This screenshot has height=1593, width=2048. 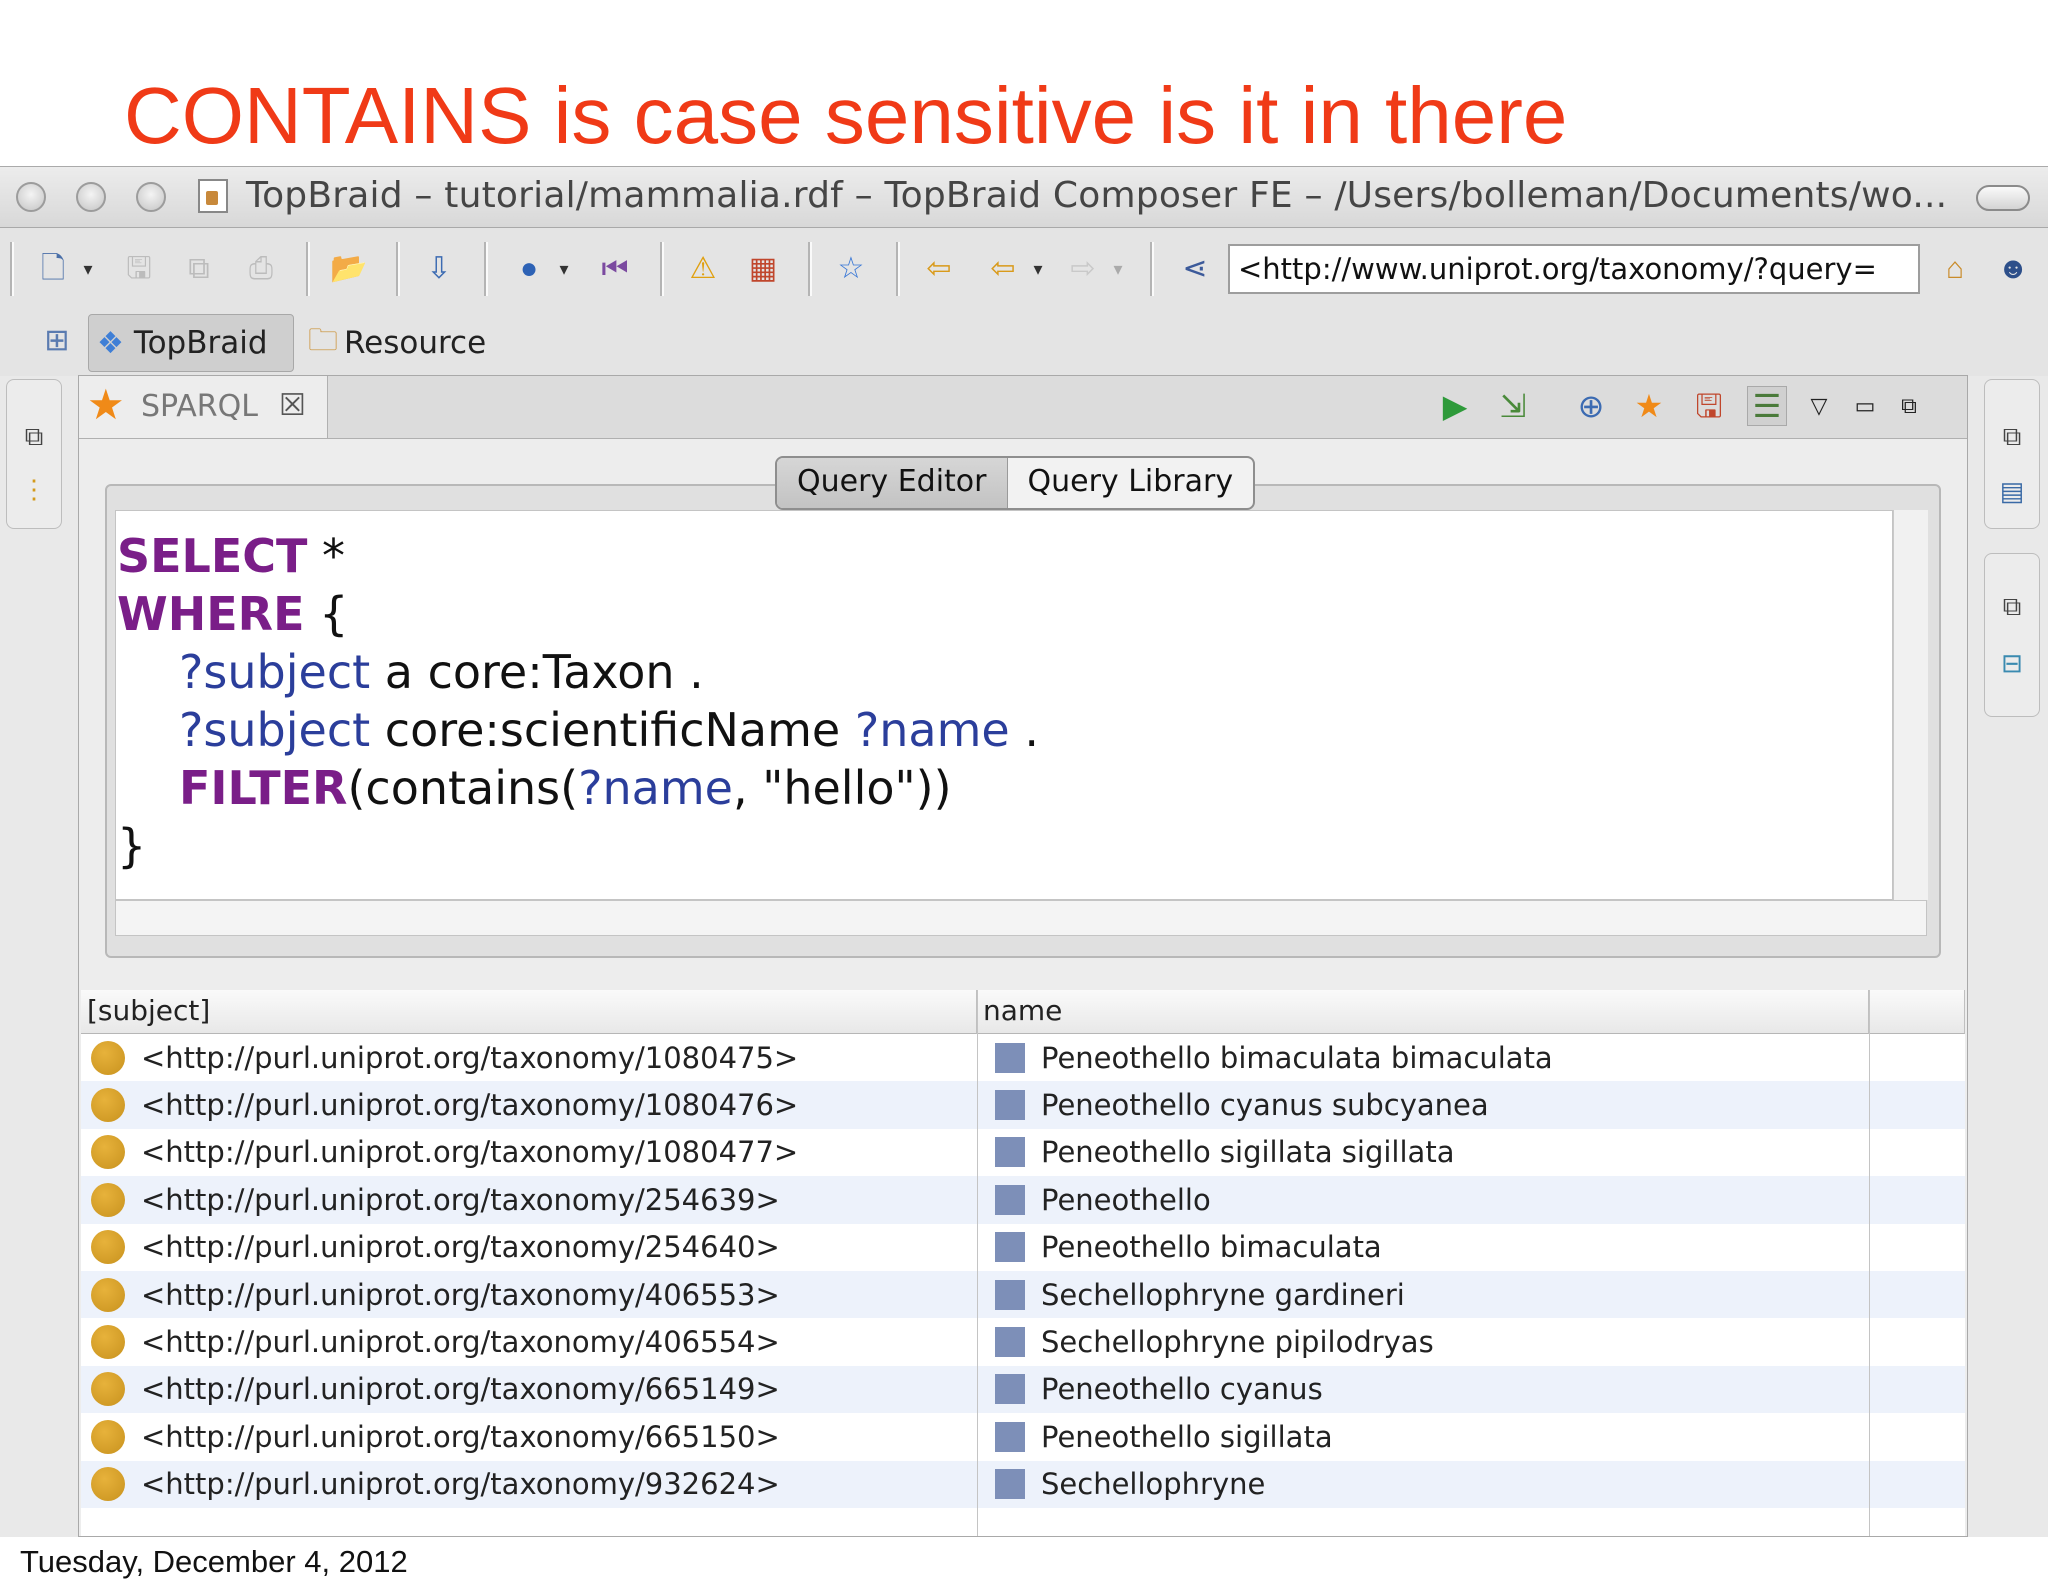 What do you see at coordinates (261, 269) in the screenshot?
I see `print-icon: ⎙` at bounding box center [261, 269].